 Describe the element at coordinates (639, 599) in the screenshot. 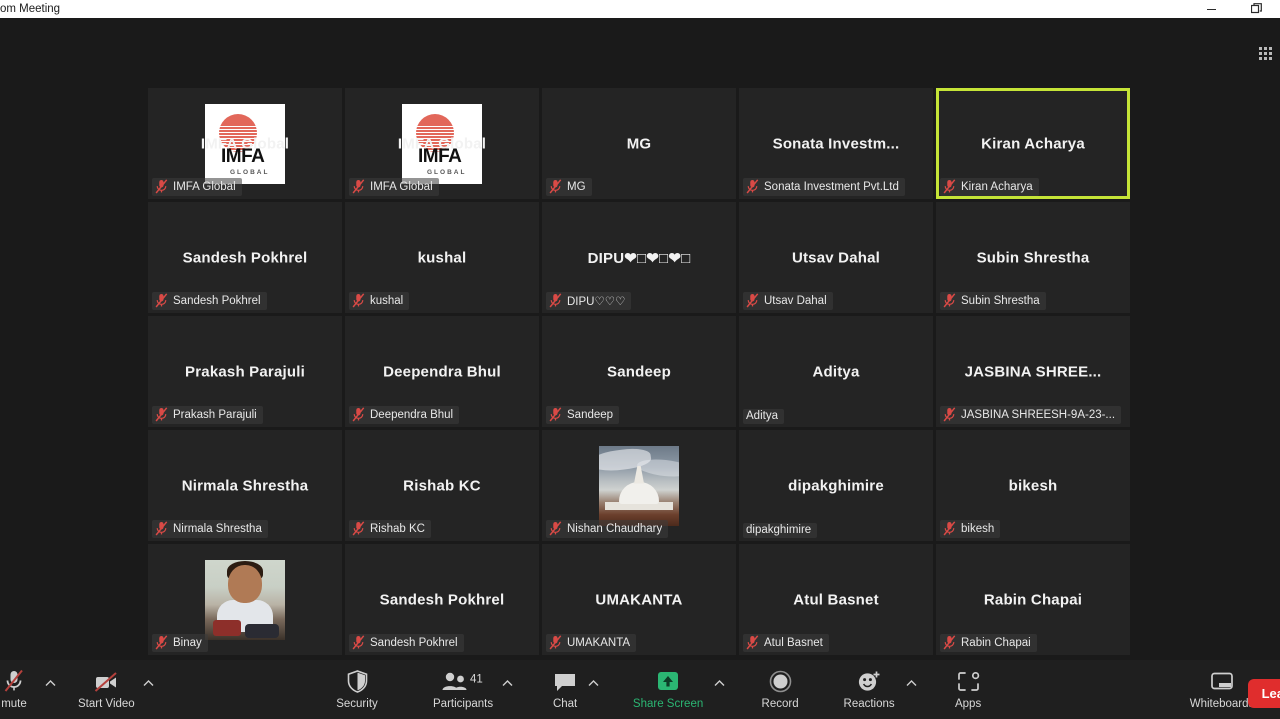

I see `participant-tile: UMAKANTA UMAKANTA` at that location.